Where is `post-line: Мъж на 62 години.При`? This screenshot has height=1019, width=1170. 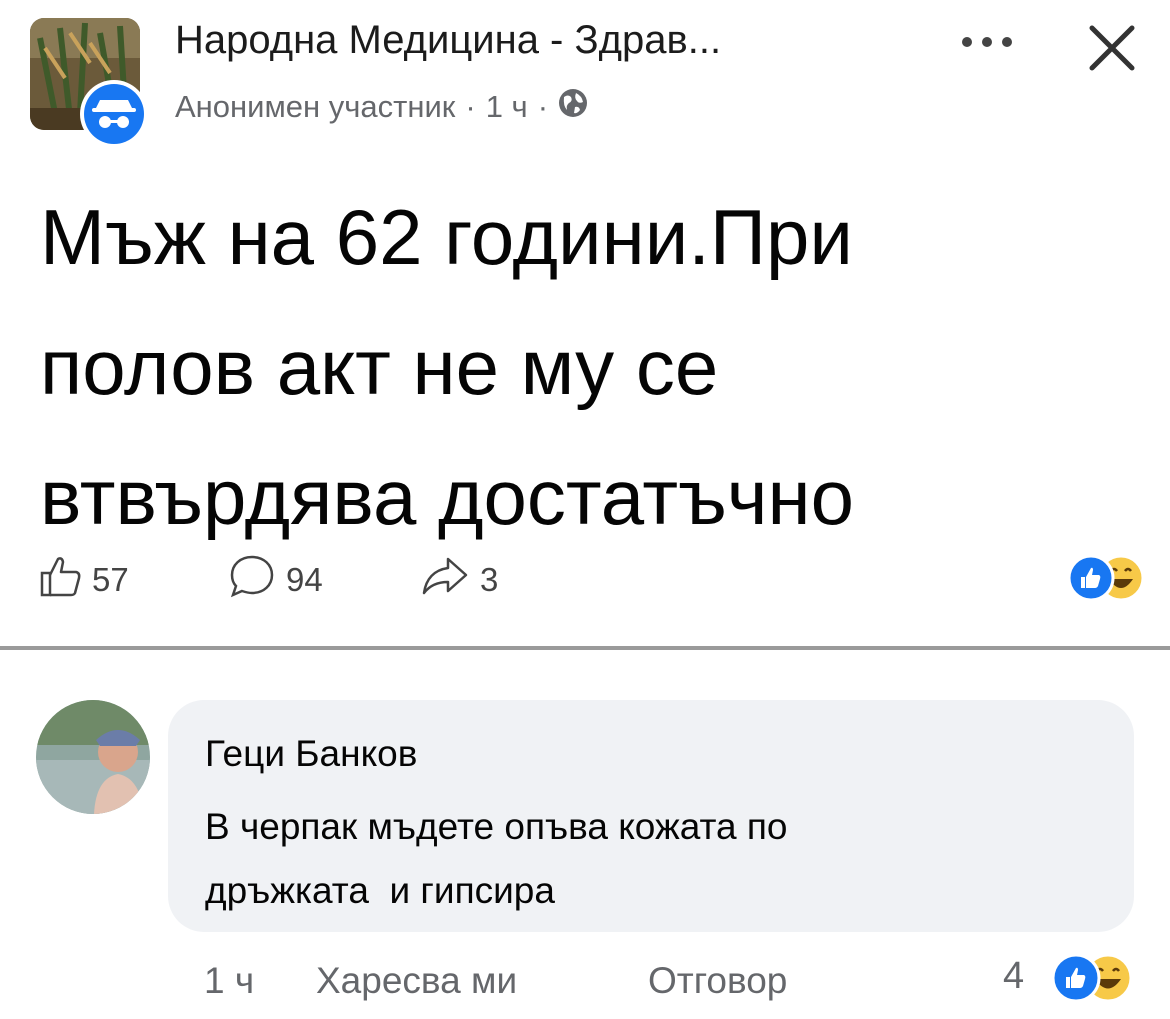 post-line: Мъж на 62 години.При is located at coordinates (446, 237).